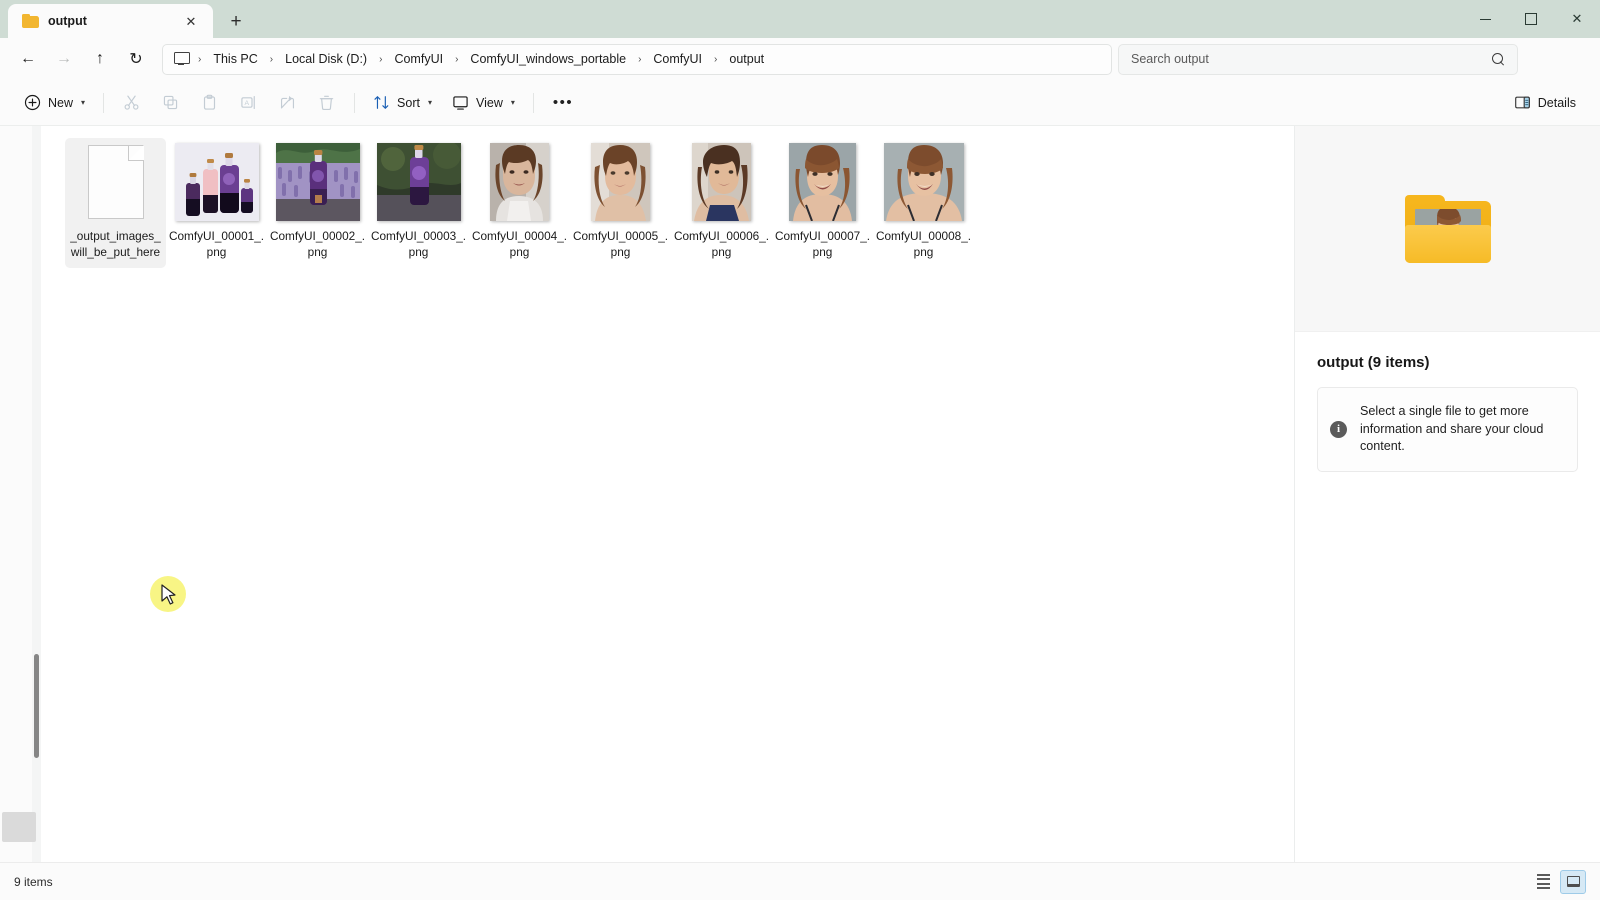  I want to click on view-toggle-group, so click(1558, 881).